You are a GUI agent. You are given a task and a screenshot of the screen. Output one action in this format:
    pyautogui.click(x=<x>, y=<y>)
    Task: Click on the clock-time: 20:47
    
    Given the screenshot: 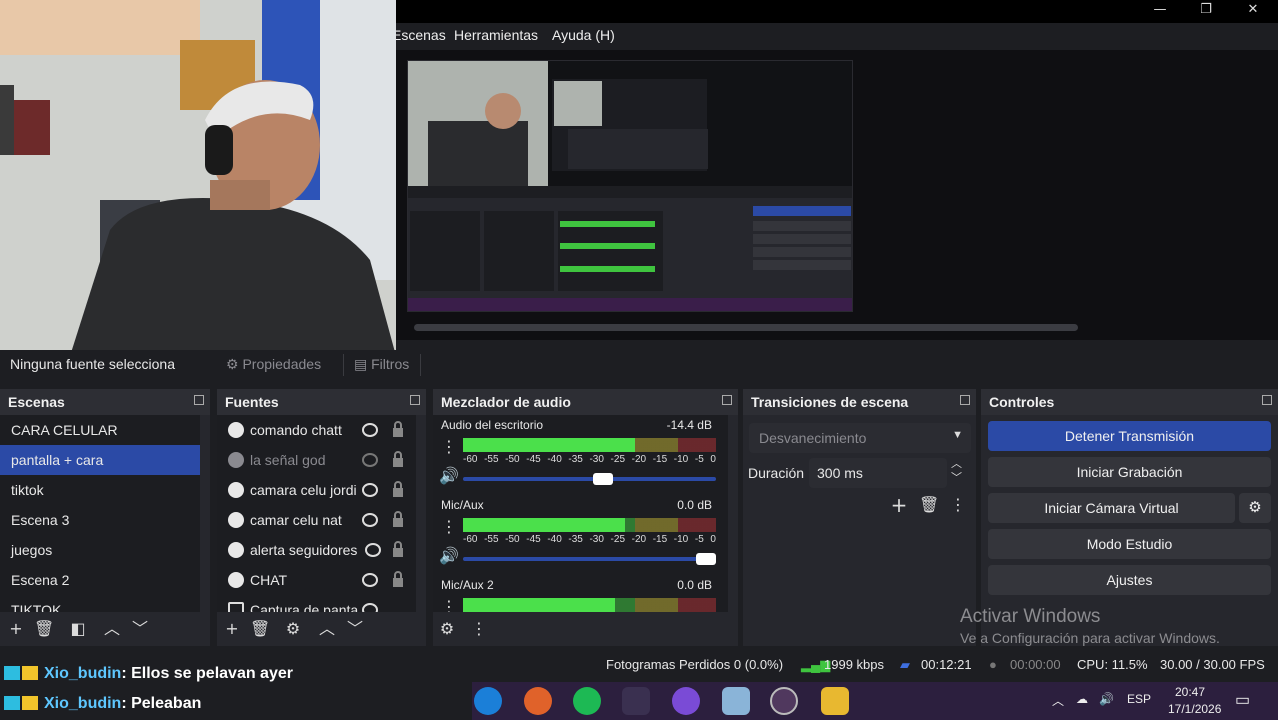 What is the action you would take?
    pyautogui.click(x=1190, y=692)
    